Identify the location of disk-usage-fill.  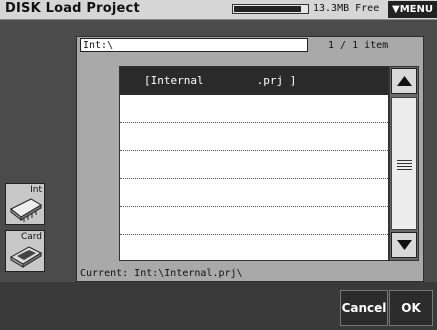
(267, 9).